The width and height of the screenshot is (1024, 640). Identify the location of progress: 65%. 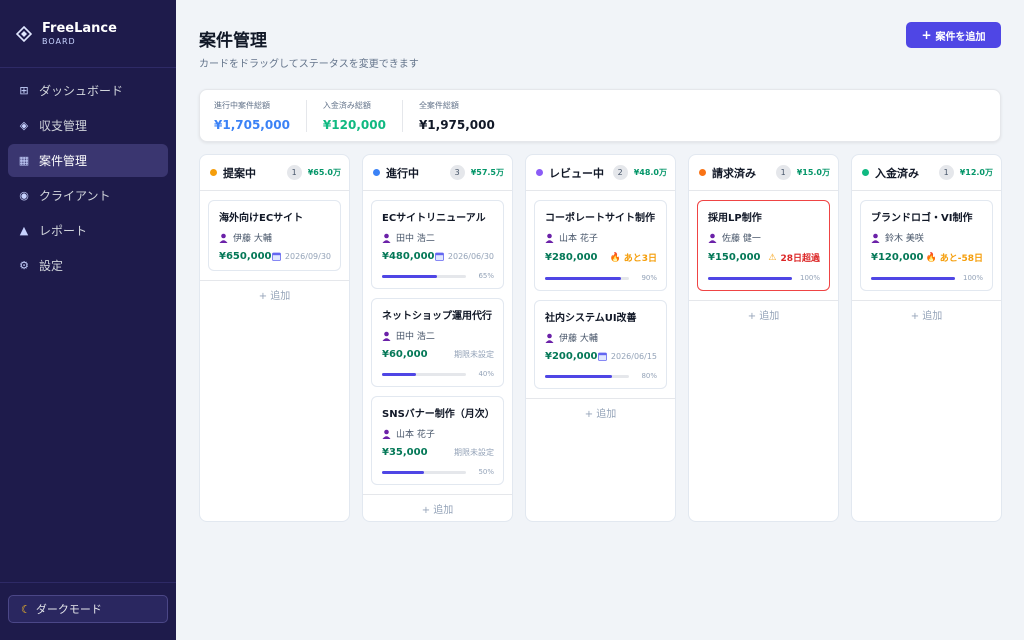
(438, 276).